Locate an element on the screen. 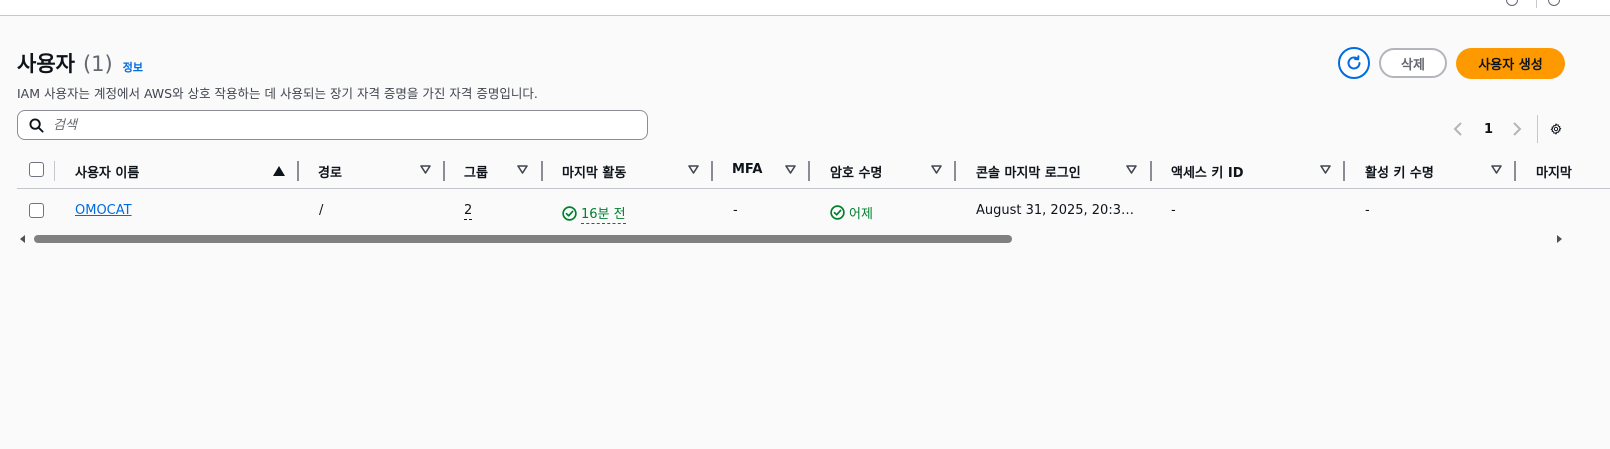 The image size is (1610, 449). chevron-left-icon is located at coordinates (1457, 129).